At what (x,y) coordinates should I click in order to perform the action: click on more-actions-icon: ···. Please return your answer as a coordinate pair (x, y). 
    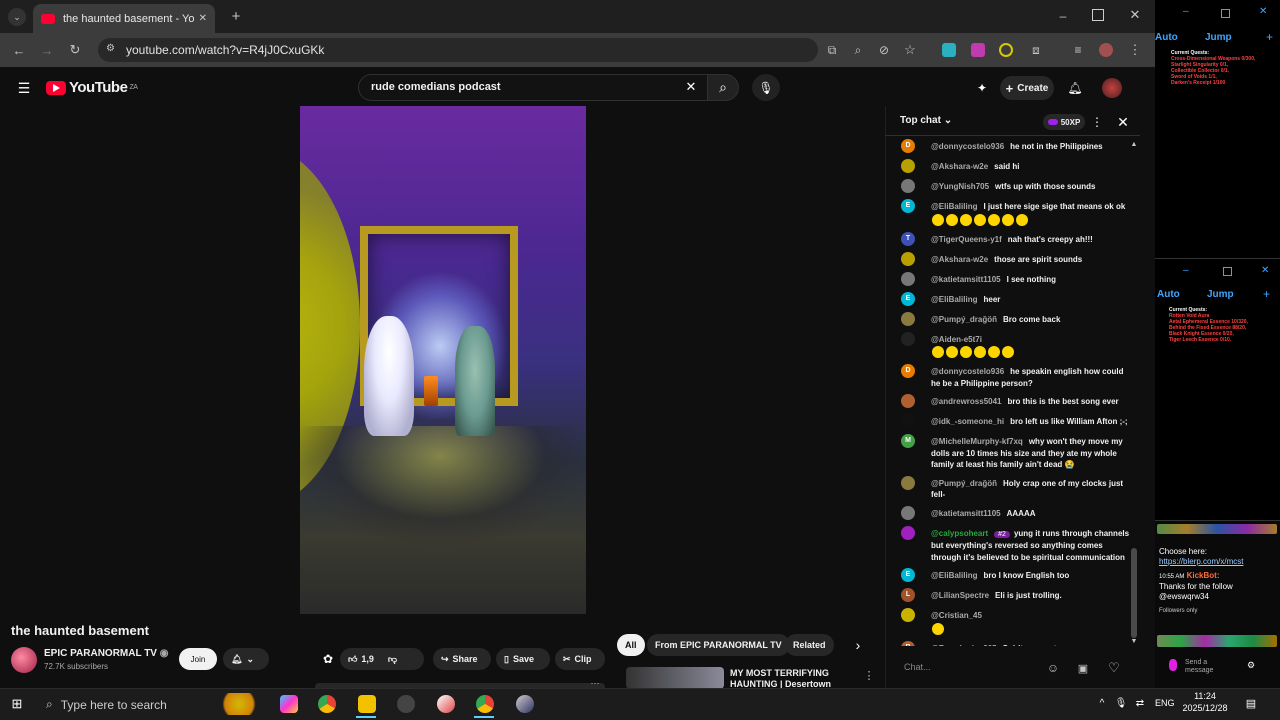
    Looking at the image, I should click on (595, 683).